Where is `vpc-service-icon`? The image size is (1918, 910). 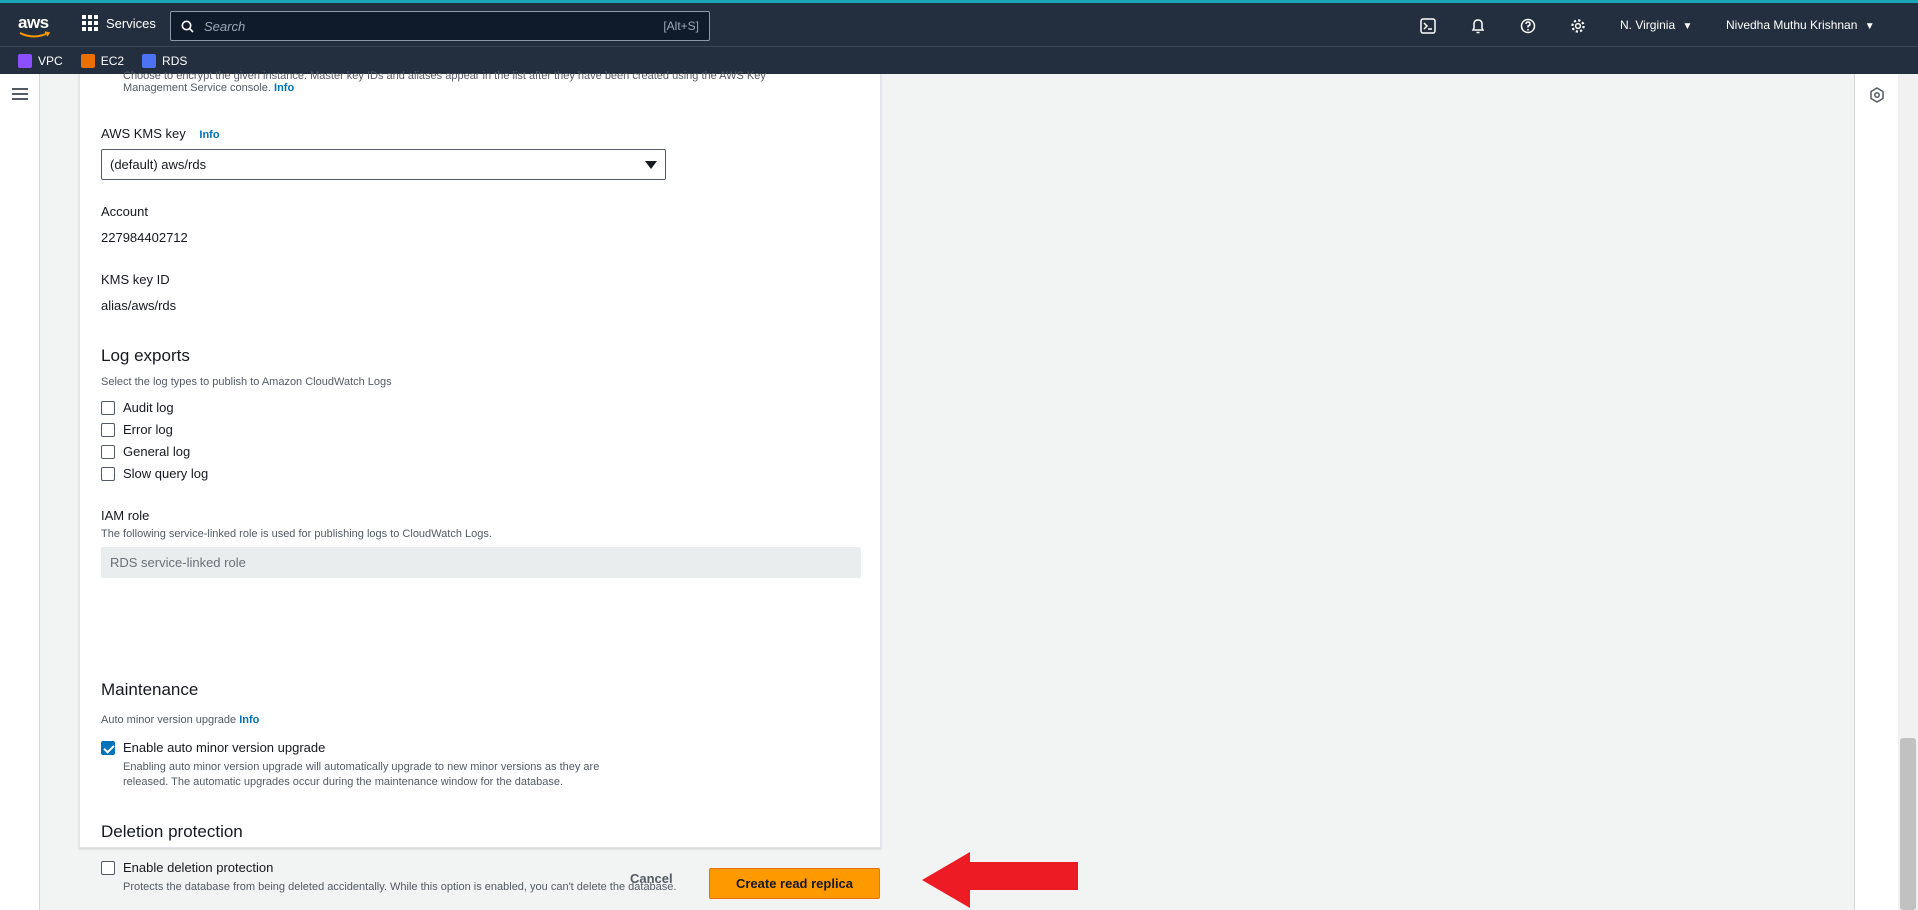 vpc-service-icon is located at coordinates (25, 60).